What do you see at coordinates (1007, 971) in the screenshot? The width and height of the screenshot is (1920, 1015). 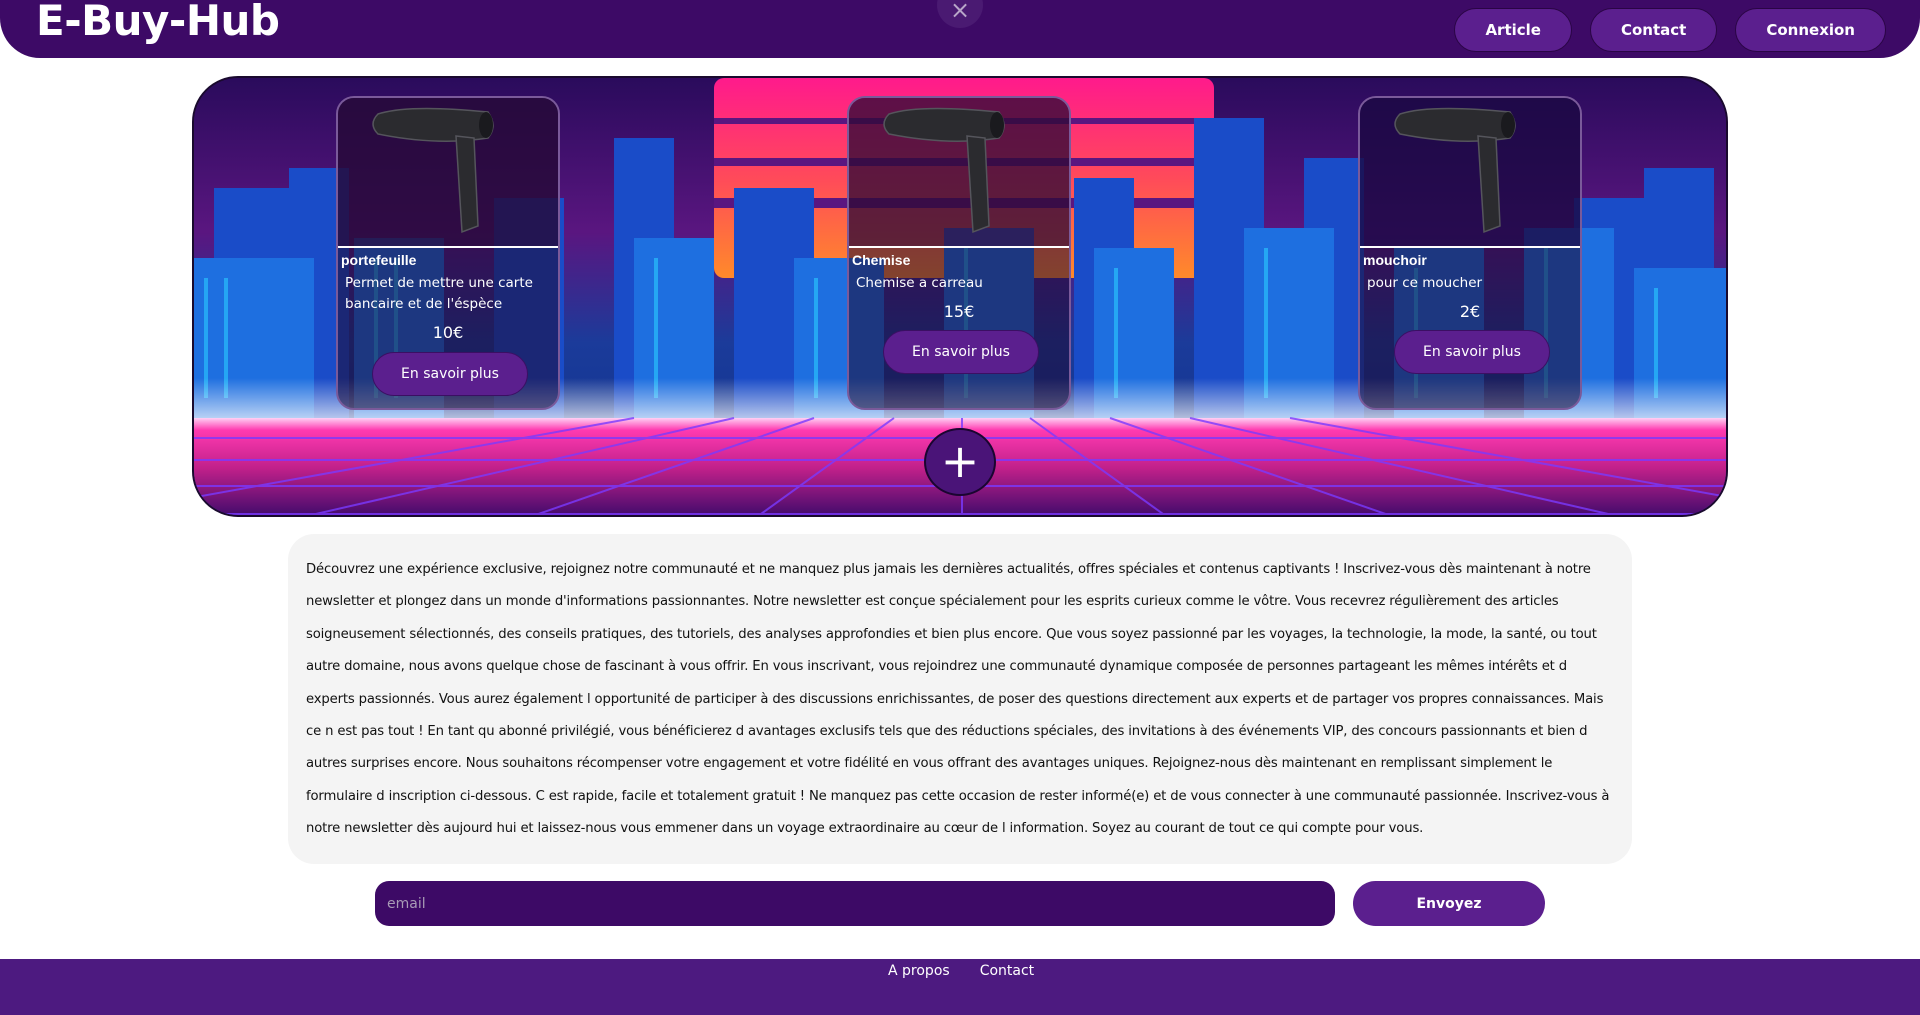 I see `footer-link-contact: Contact` at bounding box center [1007, 971].